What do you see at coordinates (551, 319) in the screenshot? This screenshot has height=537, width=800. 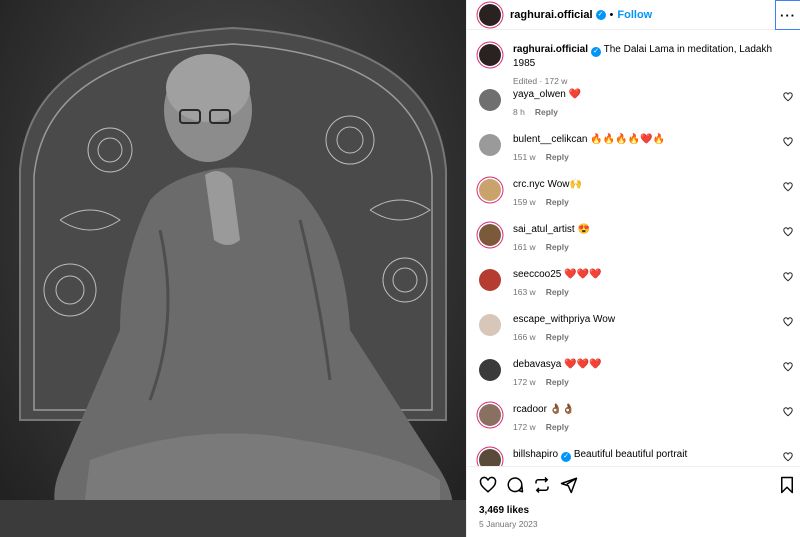 I see `comment-username: escape_withpriya` at bounding box center [551, 319].